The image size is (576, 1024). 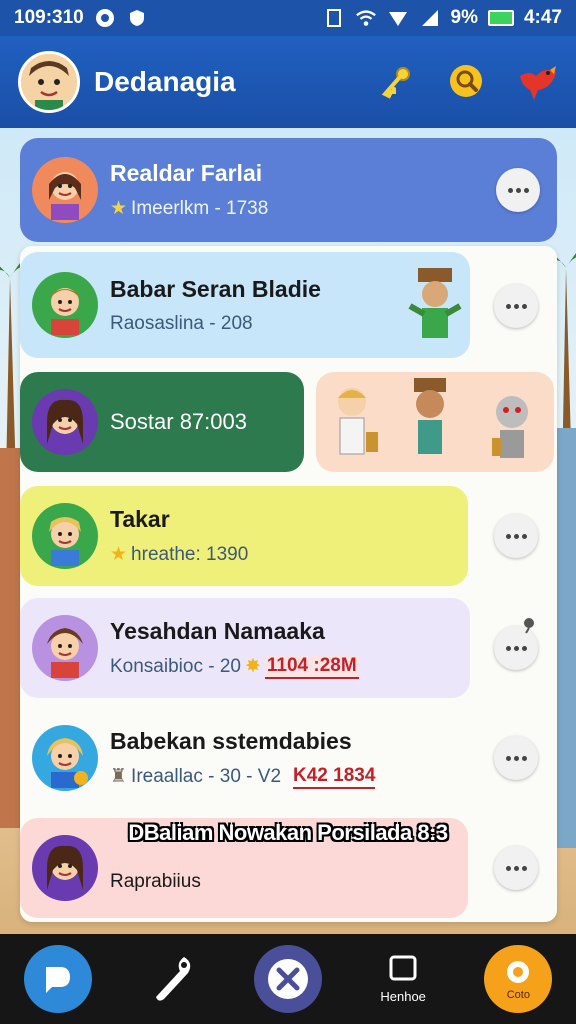 What do you see at coordinates (288, 832) in the screenshot?
I see `overlay-caption: DBaliam Nowakan Porsilada 8:3` at bounding box center [288, 832].